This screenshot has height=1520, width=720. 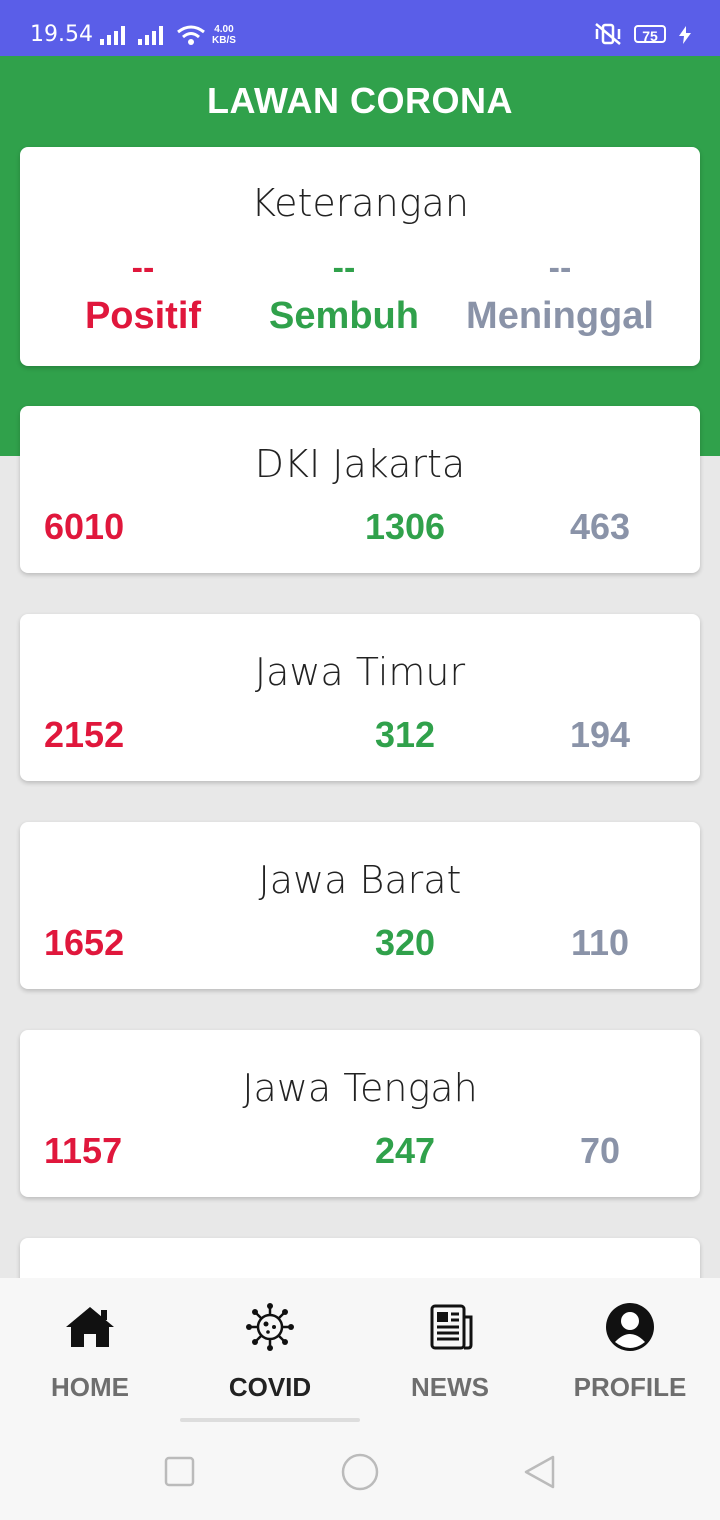 What do you see at coordinates (143, 316) in the screenshot?
I see `legend-positive-label: Positif` at bounding box center [143, 316].